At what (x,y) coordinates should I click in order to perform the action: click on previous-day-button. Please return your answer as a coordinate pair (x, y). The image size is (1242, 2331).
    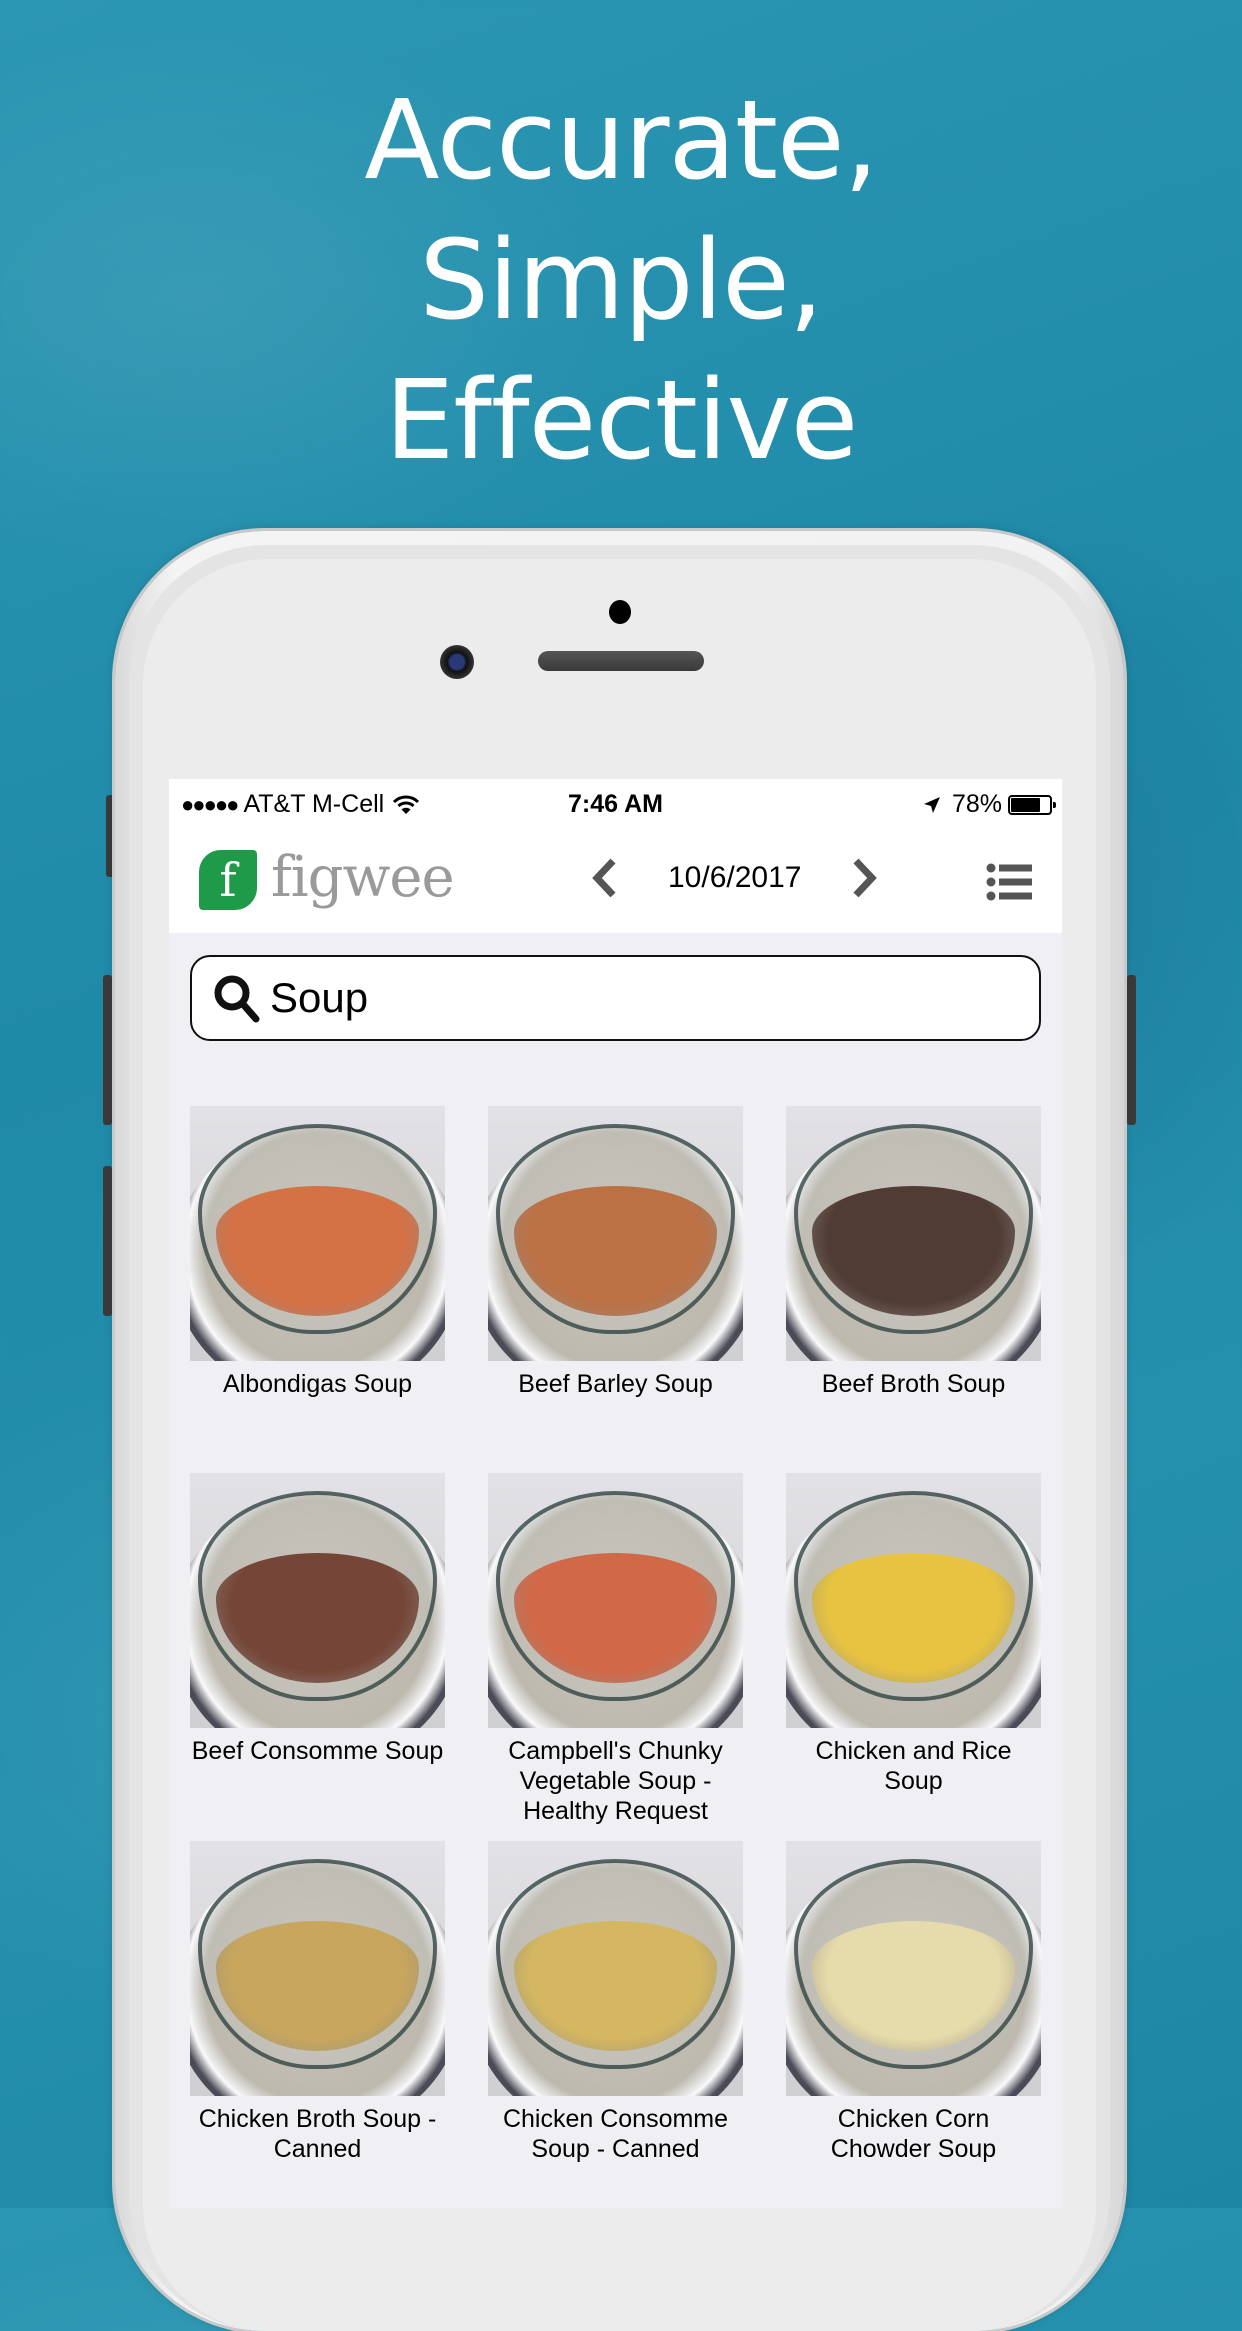
    Looking at the image, I should click on (604, 878).